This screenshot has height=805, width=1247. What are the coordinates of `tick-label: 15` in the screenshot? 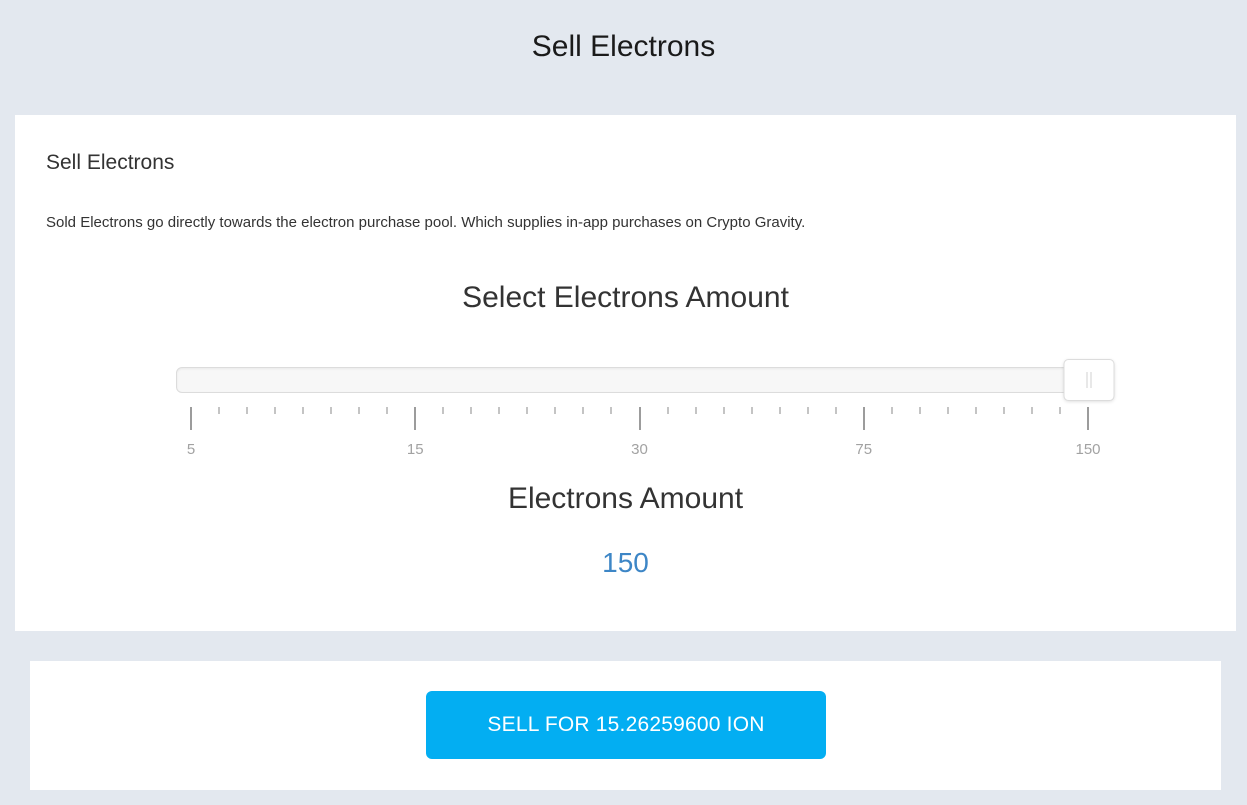 It's located at (415, 449).